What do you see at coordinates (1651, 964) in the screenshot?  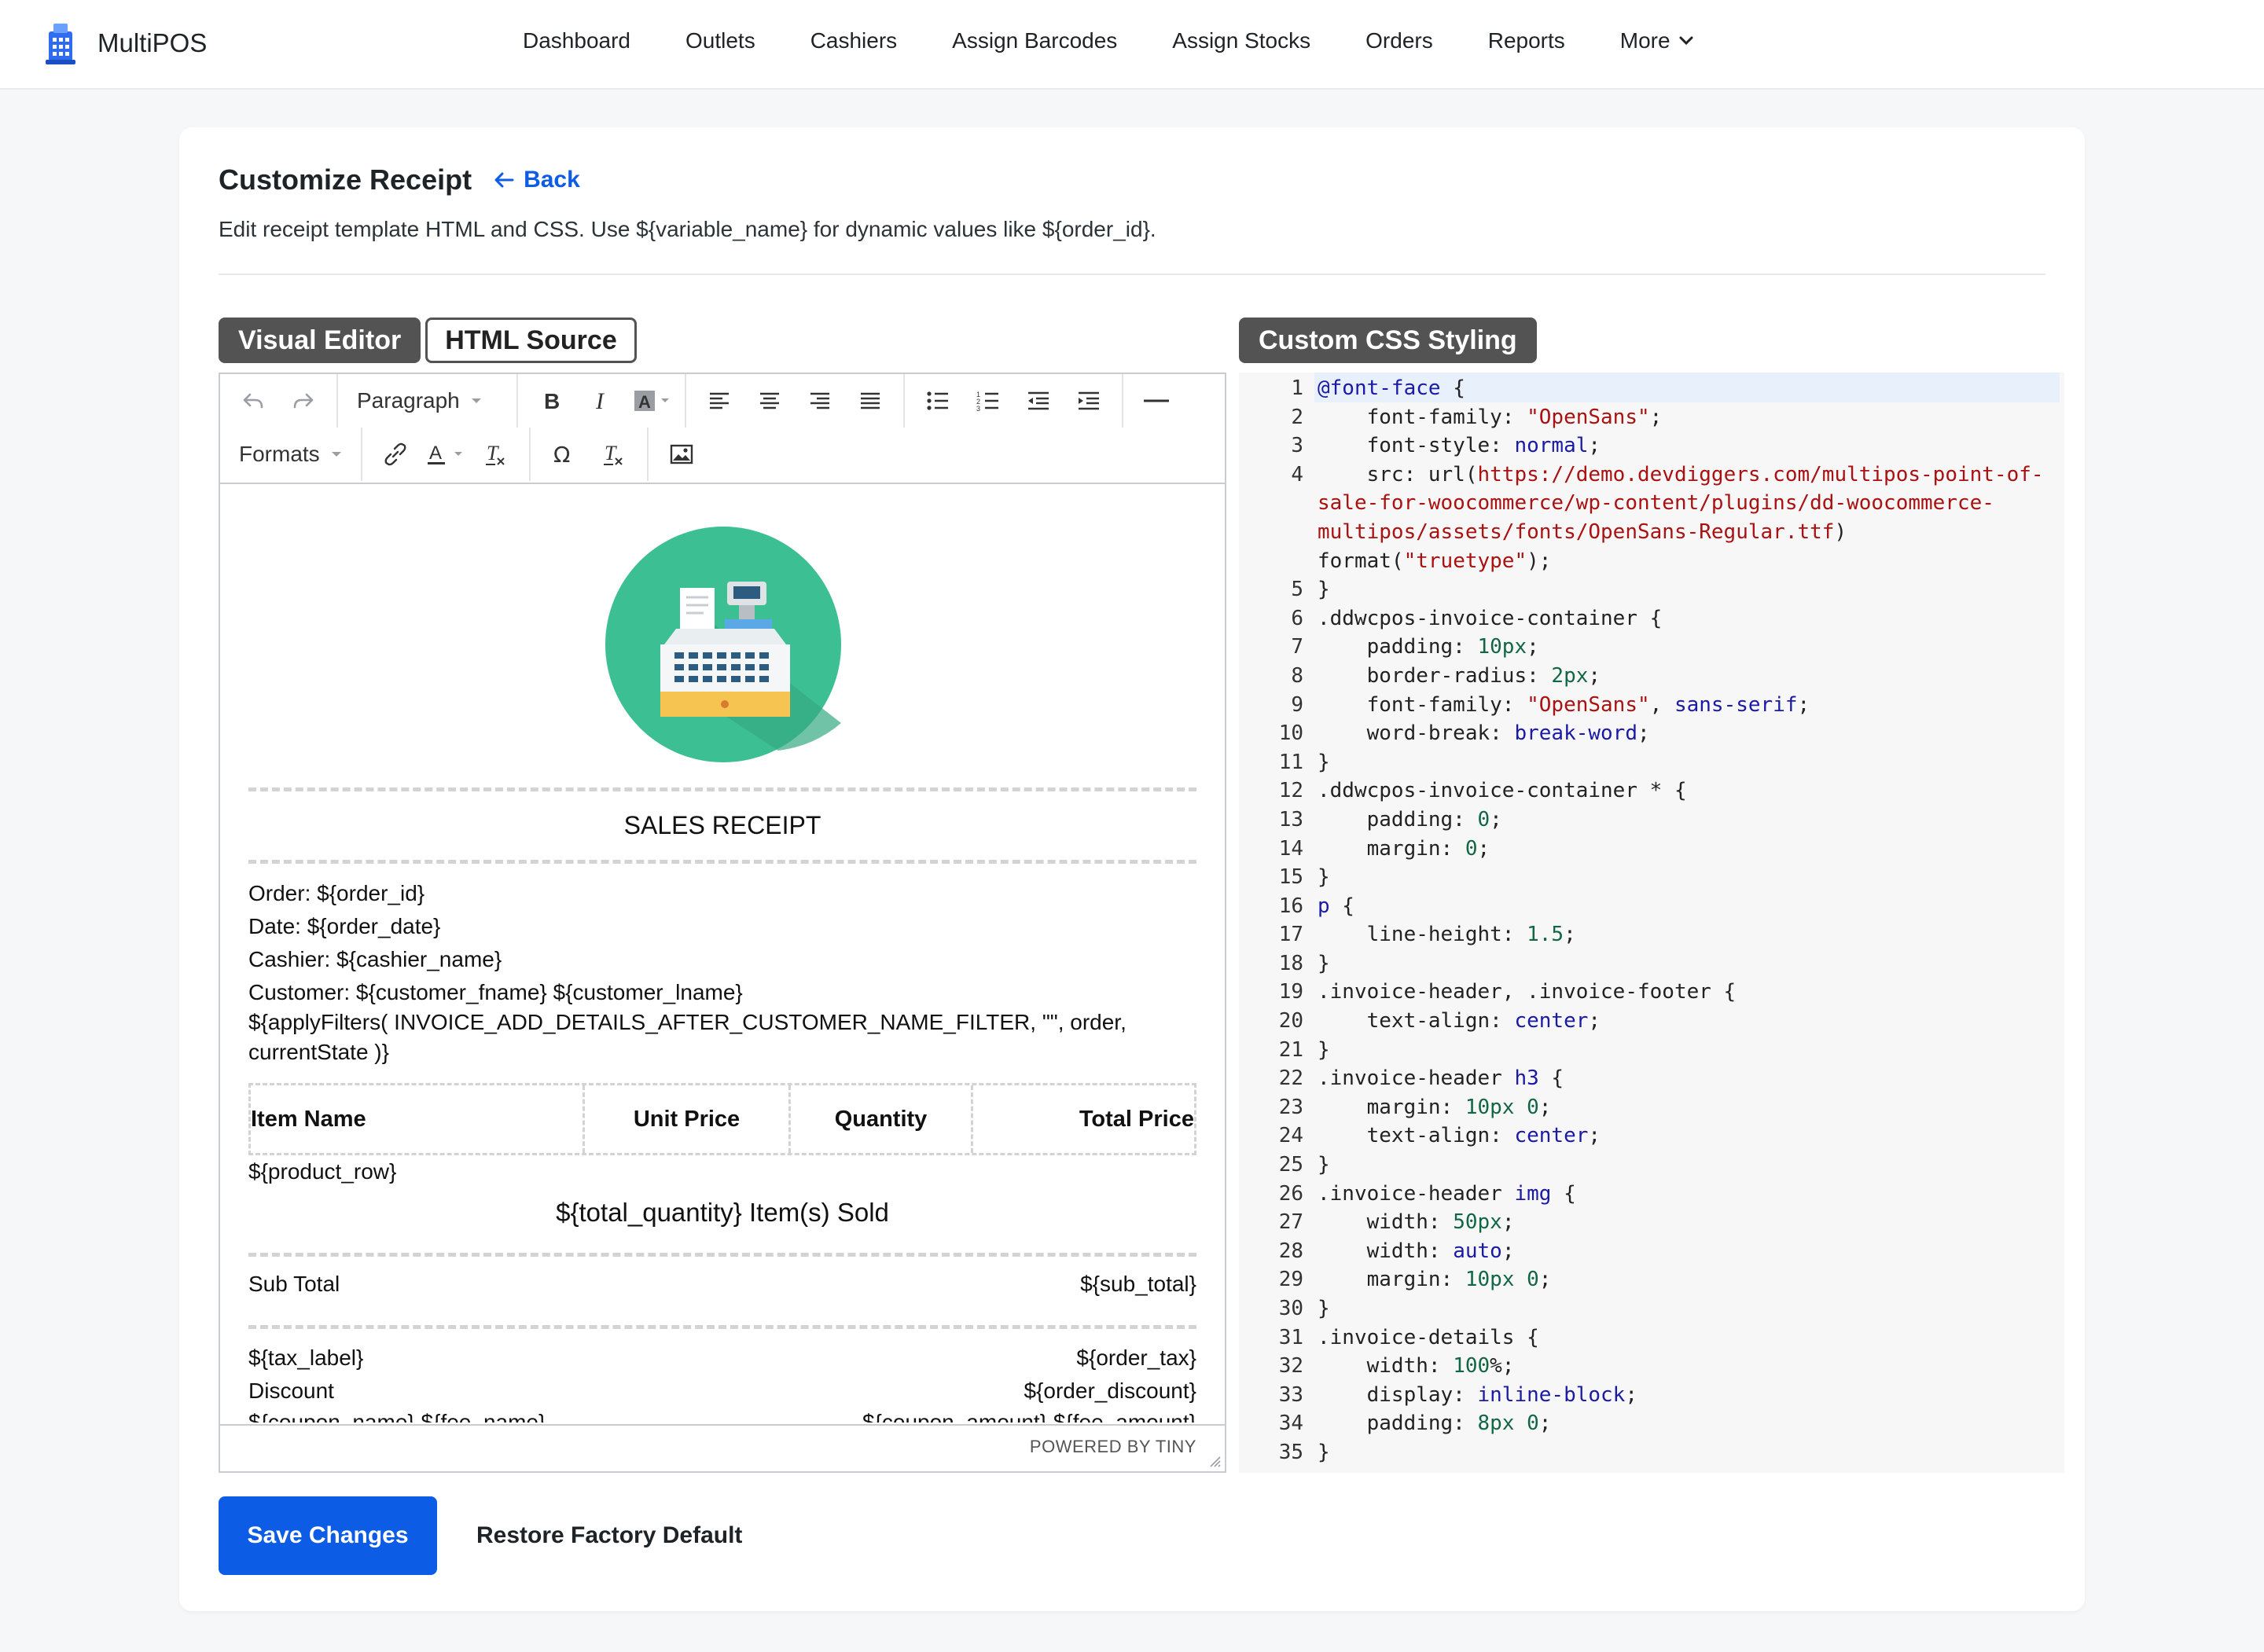 I see `code-line: 18}` at bounding box center [1651, 964].